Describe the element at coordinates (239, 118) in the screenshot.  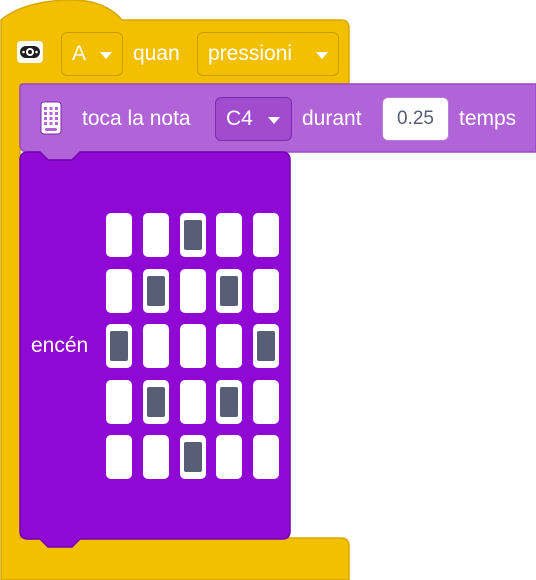
I see `note-dropdown-value: C4` at that location.